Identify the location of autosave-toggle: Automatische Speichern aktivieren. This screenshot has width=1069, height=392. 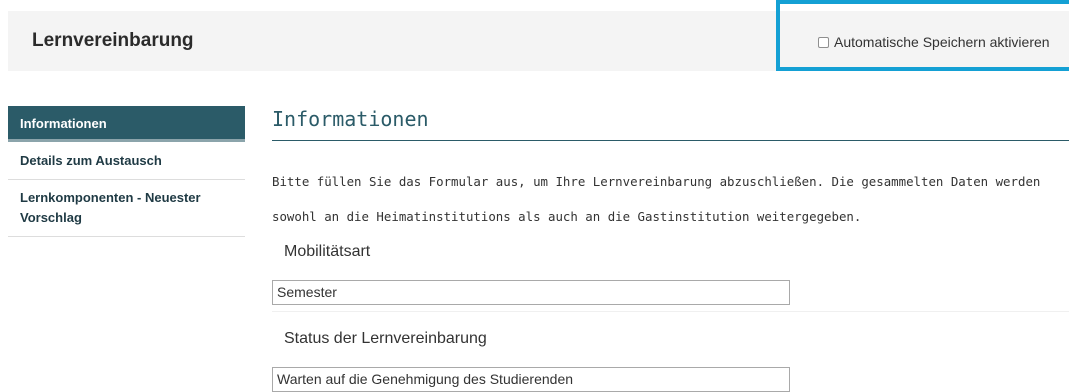
(934, 42).